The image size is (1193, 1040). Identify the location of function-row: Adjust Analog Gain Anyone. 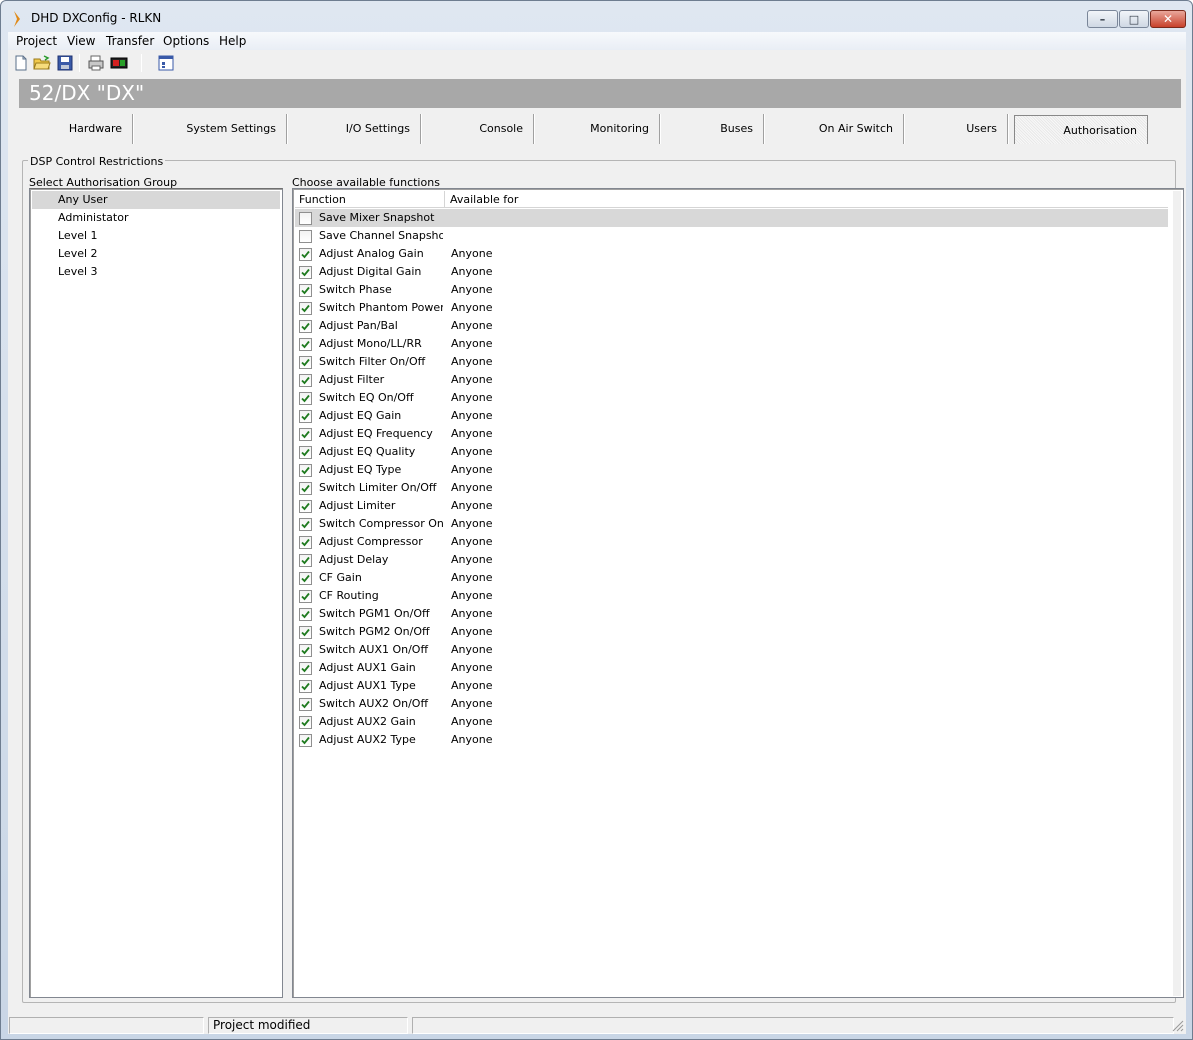
(731, 254).